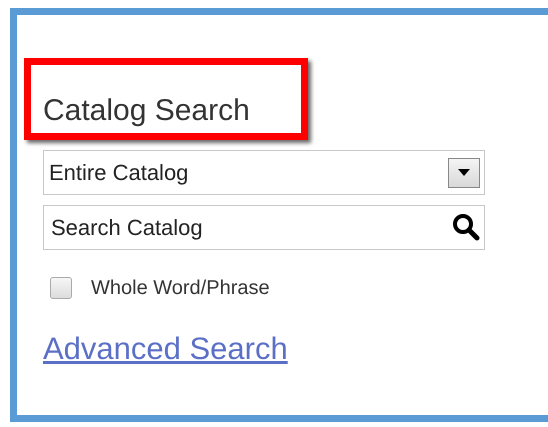 This screenshot has height=427, width=548. What do you see at coordinates (264, 227) in the screenshot?
I see `search-field: Search Catalog` at bounding box center [264, 227].